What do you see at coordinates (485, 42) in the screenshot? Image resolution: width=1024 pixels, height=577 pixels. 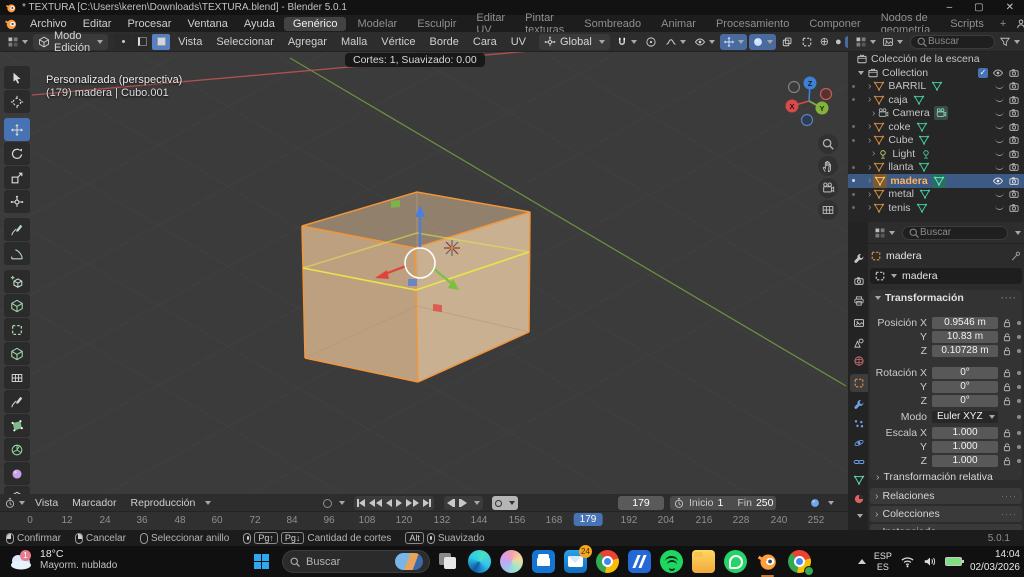 I see `menu-cara: Cara` at bounding box center [485, 42].